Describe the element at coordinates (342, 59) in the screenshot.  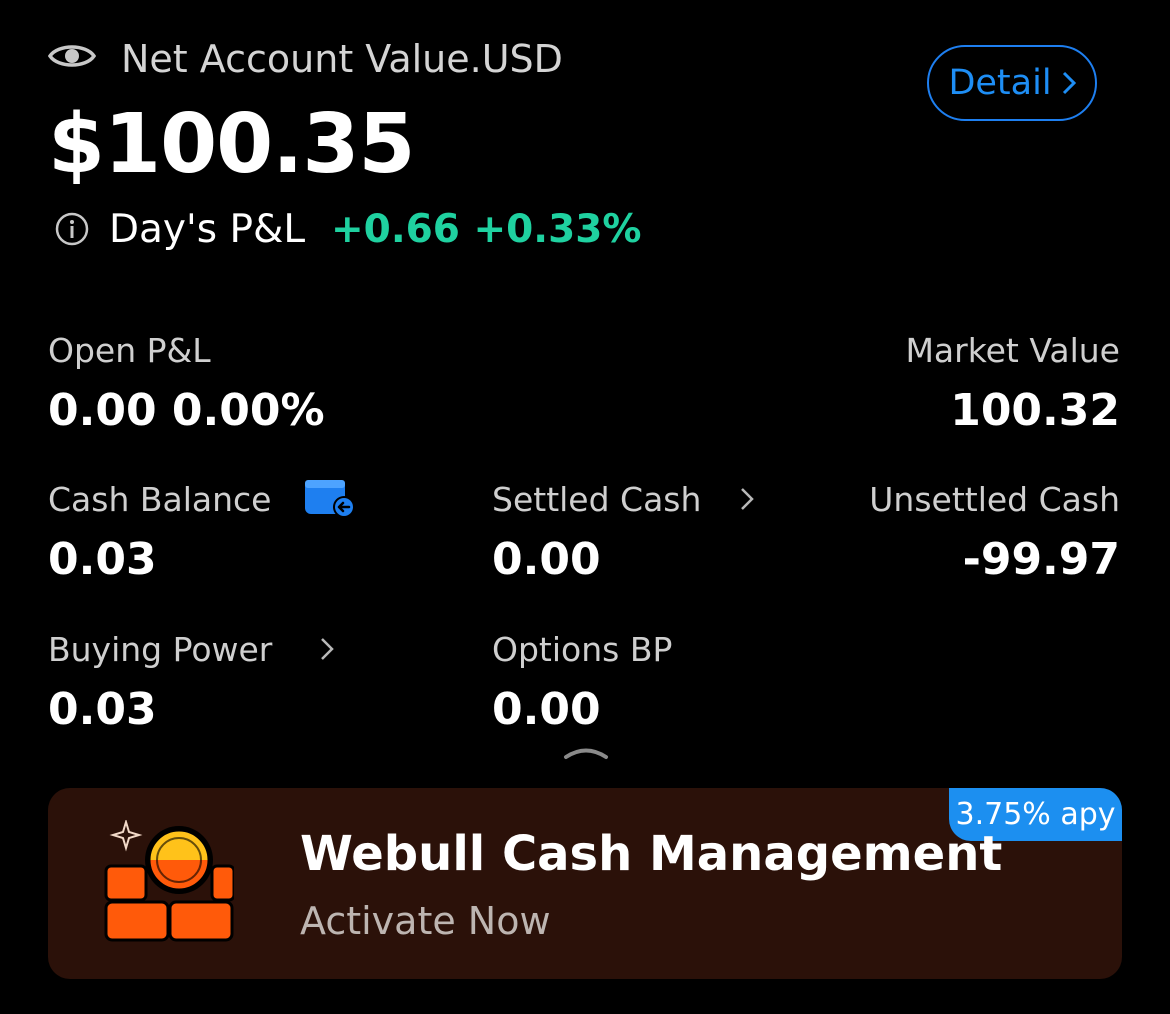
I see `net-account-title: Net Account Value.USD` at that location.